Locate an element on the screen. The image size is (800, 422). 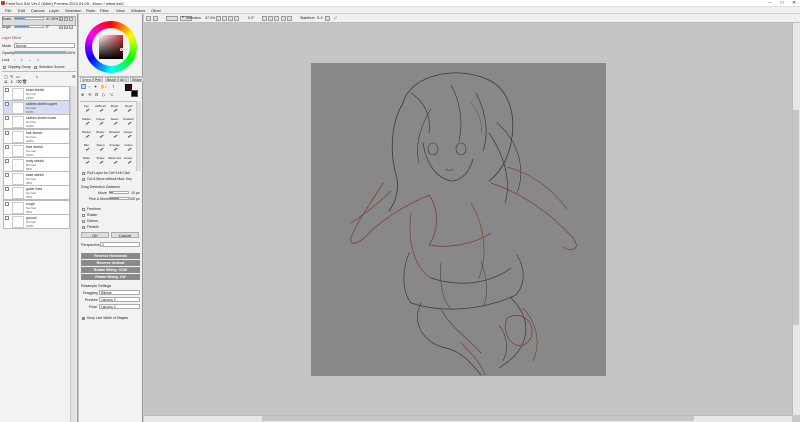
menu-layer: Layer is located at coordinates (54, 10).